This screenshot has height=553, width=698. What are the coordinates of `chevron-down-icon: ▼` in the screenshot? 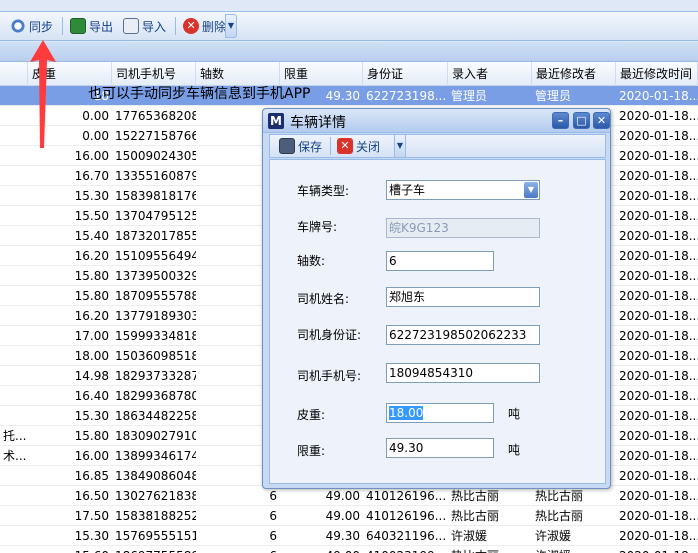 It's located at (531, 190).